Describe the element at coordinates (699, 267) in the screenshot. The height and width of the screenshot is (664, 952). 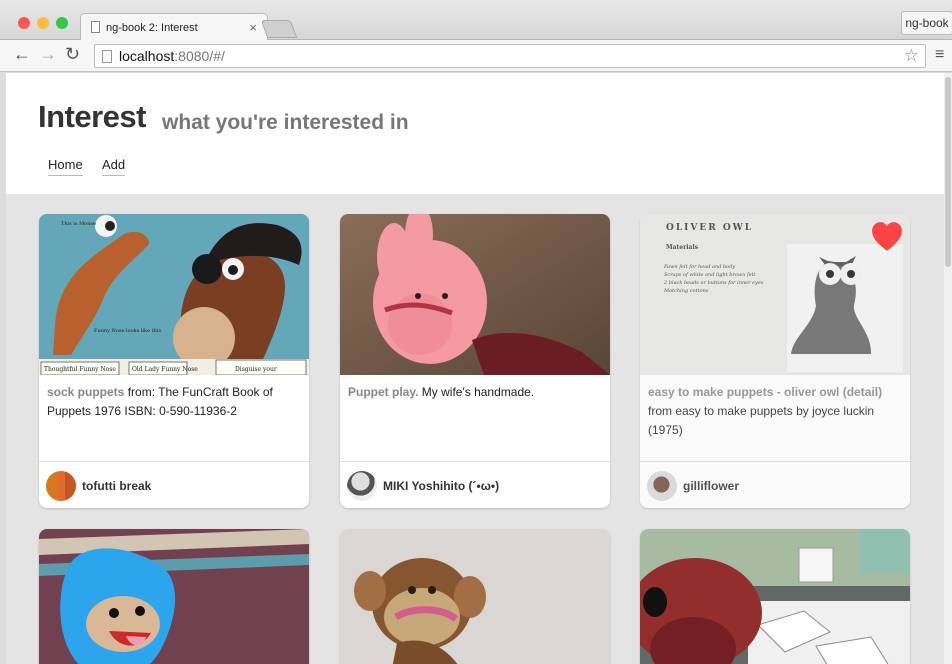
I see `svg-text: Fawn felt for head and body` at that location.